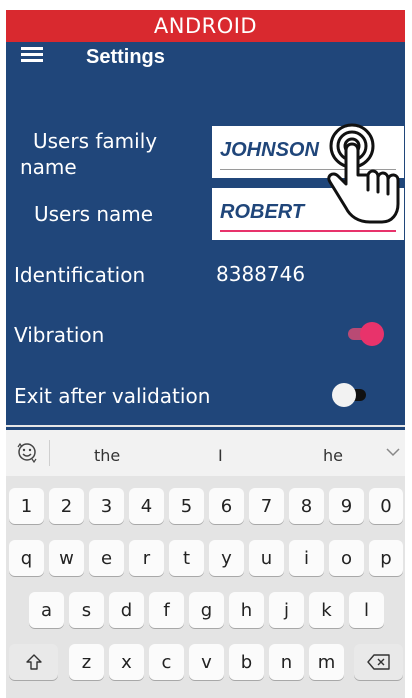 Image resolution: width=412 pixels, height=698 pixels. What do you see at coordinates (46, 610) in the screenshot?
I see `key-a: a` at bounding box center [46, 610].